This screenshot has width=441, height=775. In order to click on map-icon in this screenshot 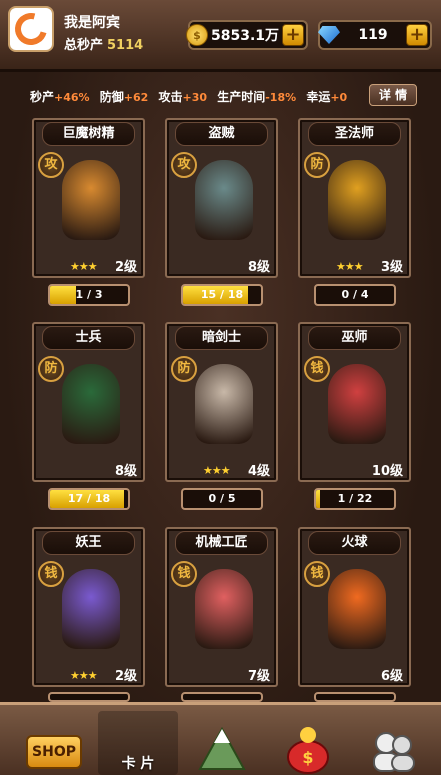, I will do `click(222, 748)`.